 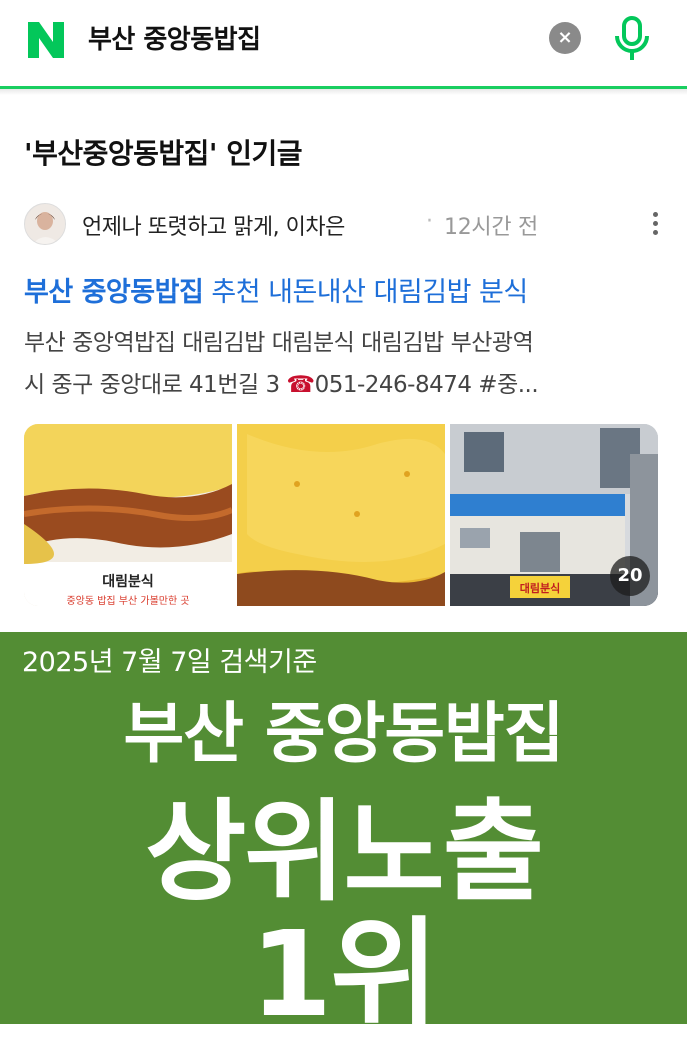 What do you see at coordinates (114, 292) in the screenshot?
I see `post-title-keyword: 부산 중앙동밥집` at bounding box center [114, 292].